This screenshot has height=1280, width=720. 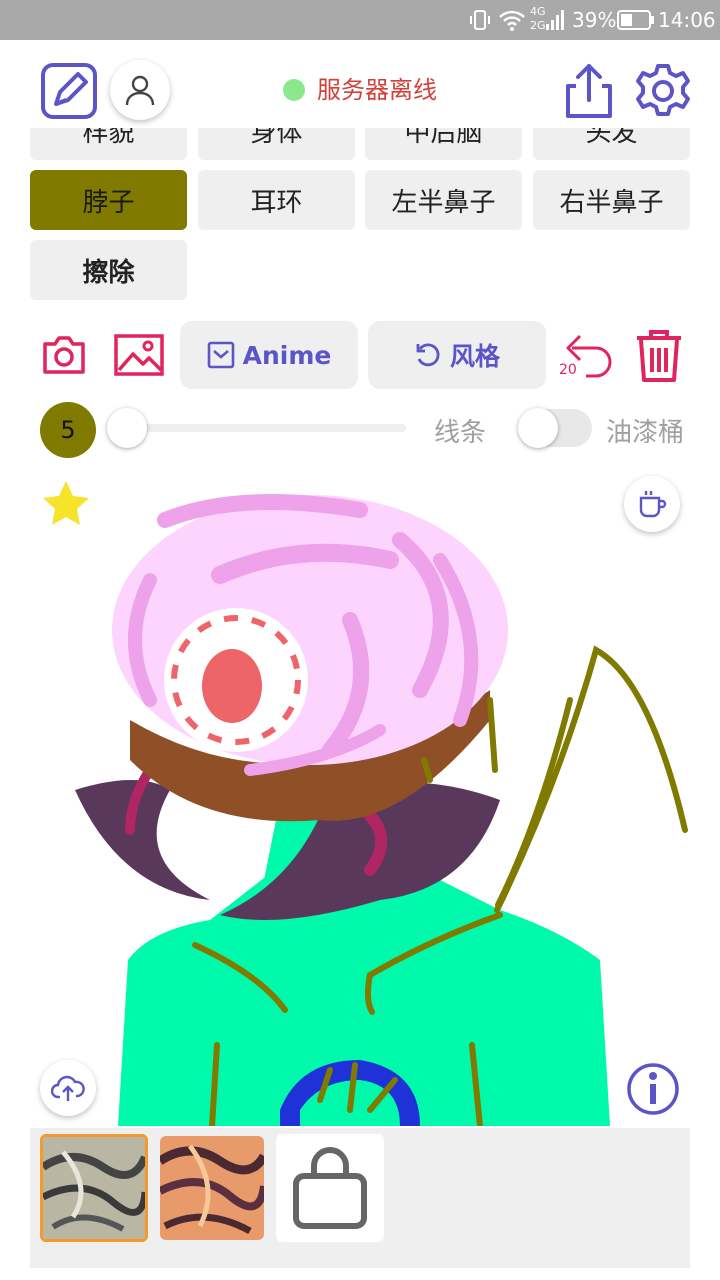 I want to click on fill-mode-toggle, so click(x=555, y=428).